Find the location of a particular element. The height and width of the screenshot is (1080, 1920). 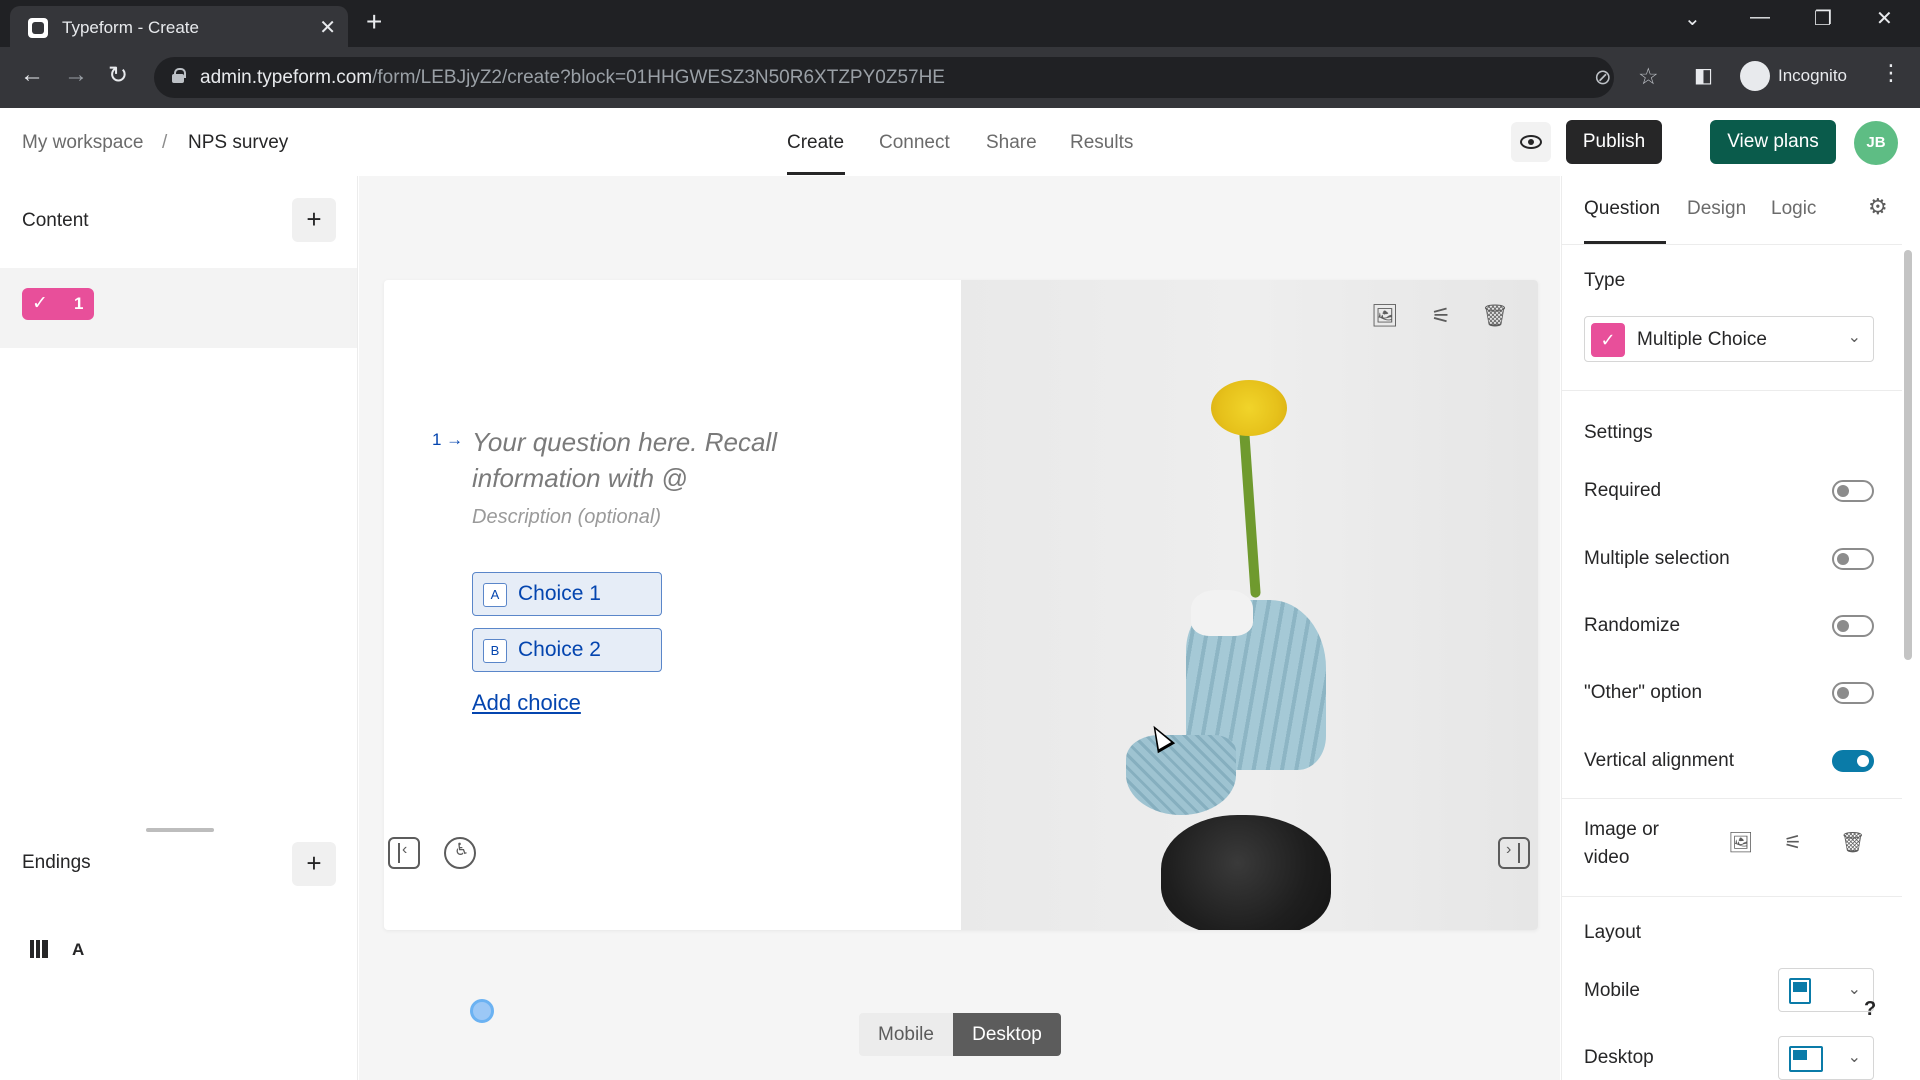

toggle-sidebar-button: ‹ is located at coordinates (404, 853).